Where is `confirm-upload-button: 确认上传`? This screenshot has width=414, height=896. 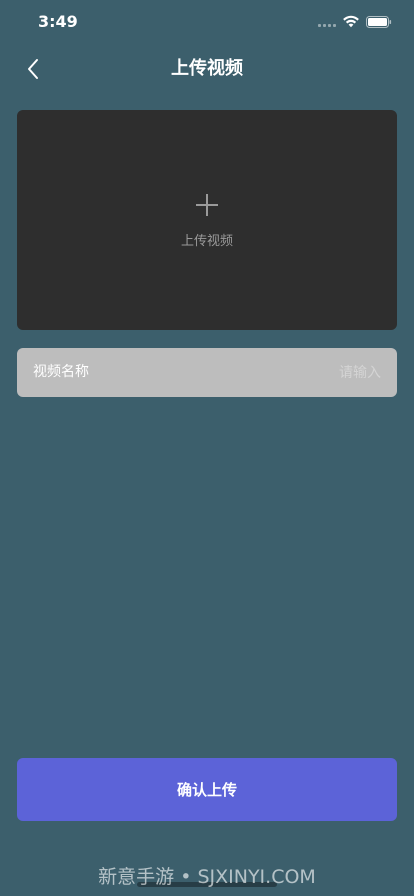 confirm-upload-button: 确认上传 is located at coordinates (207, 789).